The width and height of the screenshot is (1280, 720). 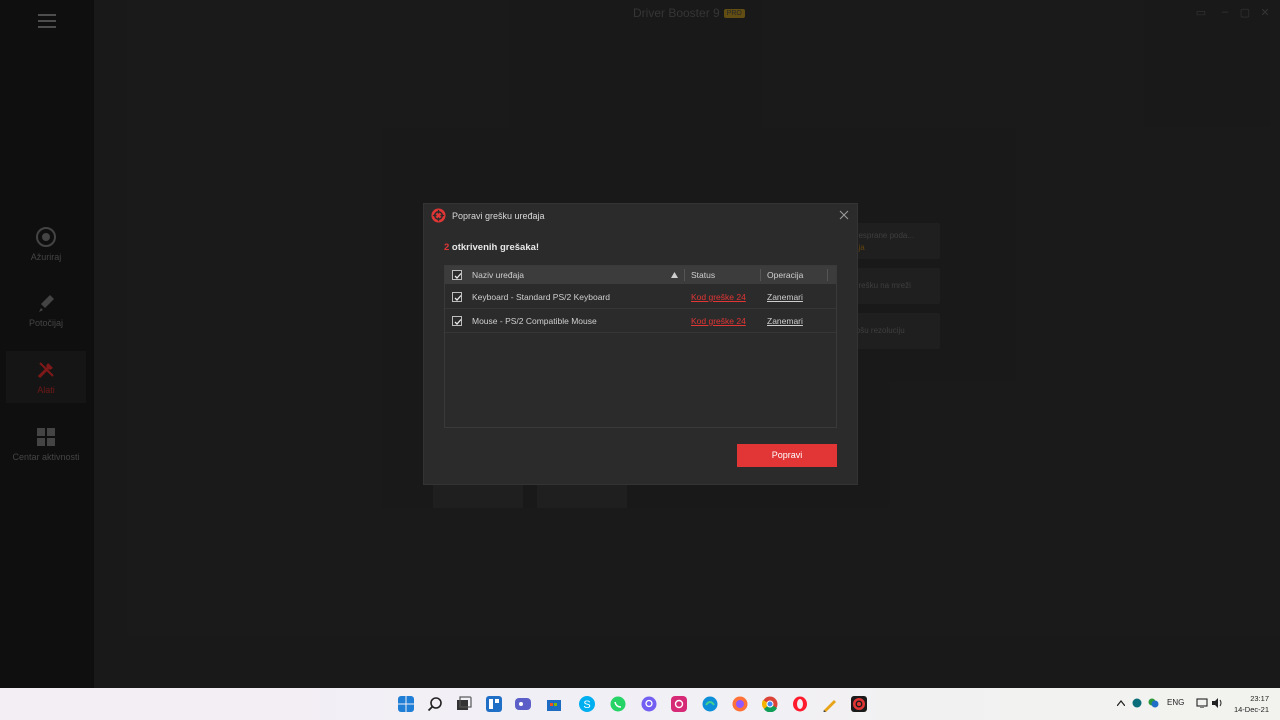 What do you see at coordinates (406, 704) in the screenshot?
I see `windows-start-icon` at bounding box center [406, 704].